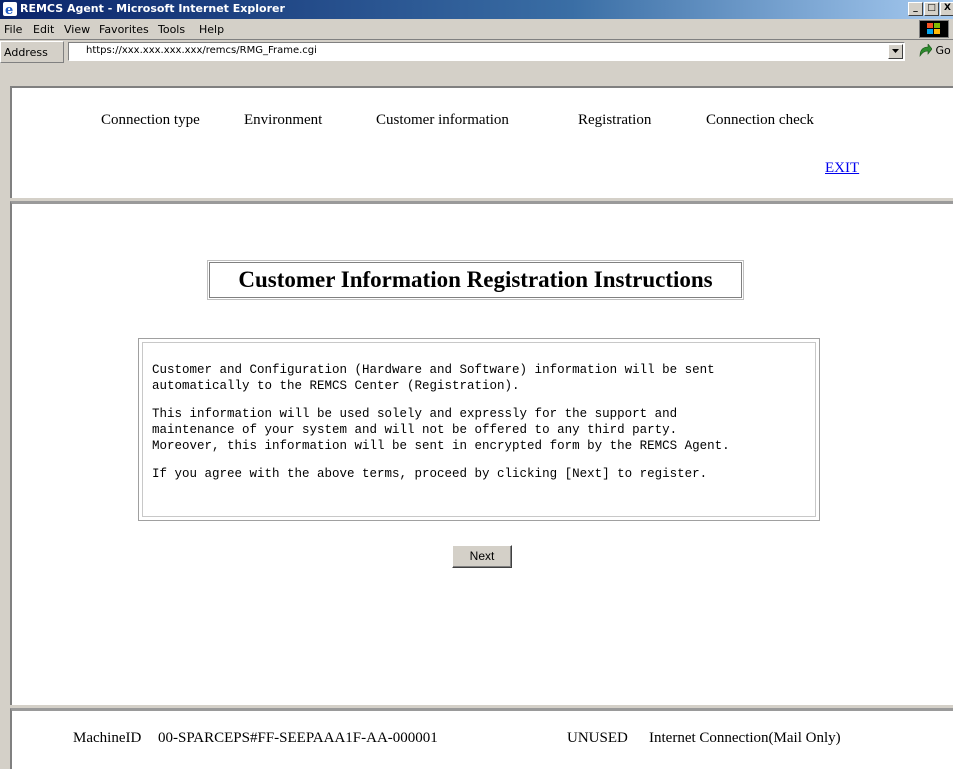 This screenshot has height=769, width=953. Describe the element at coordinates (482, 556) in the screenshot. I see `next-button: Next` at that location.